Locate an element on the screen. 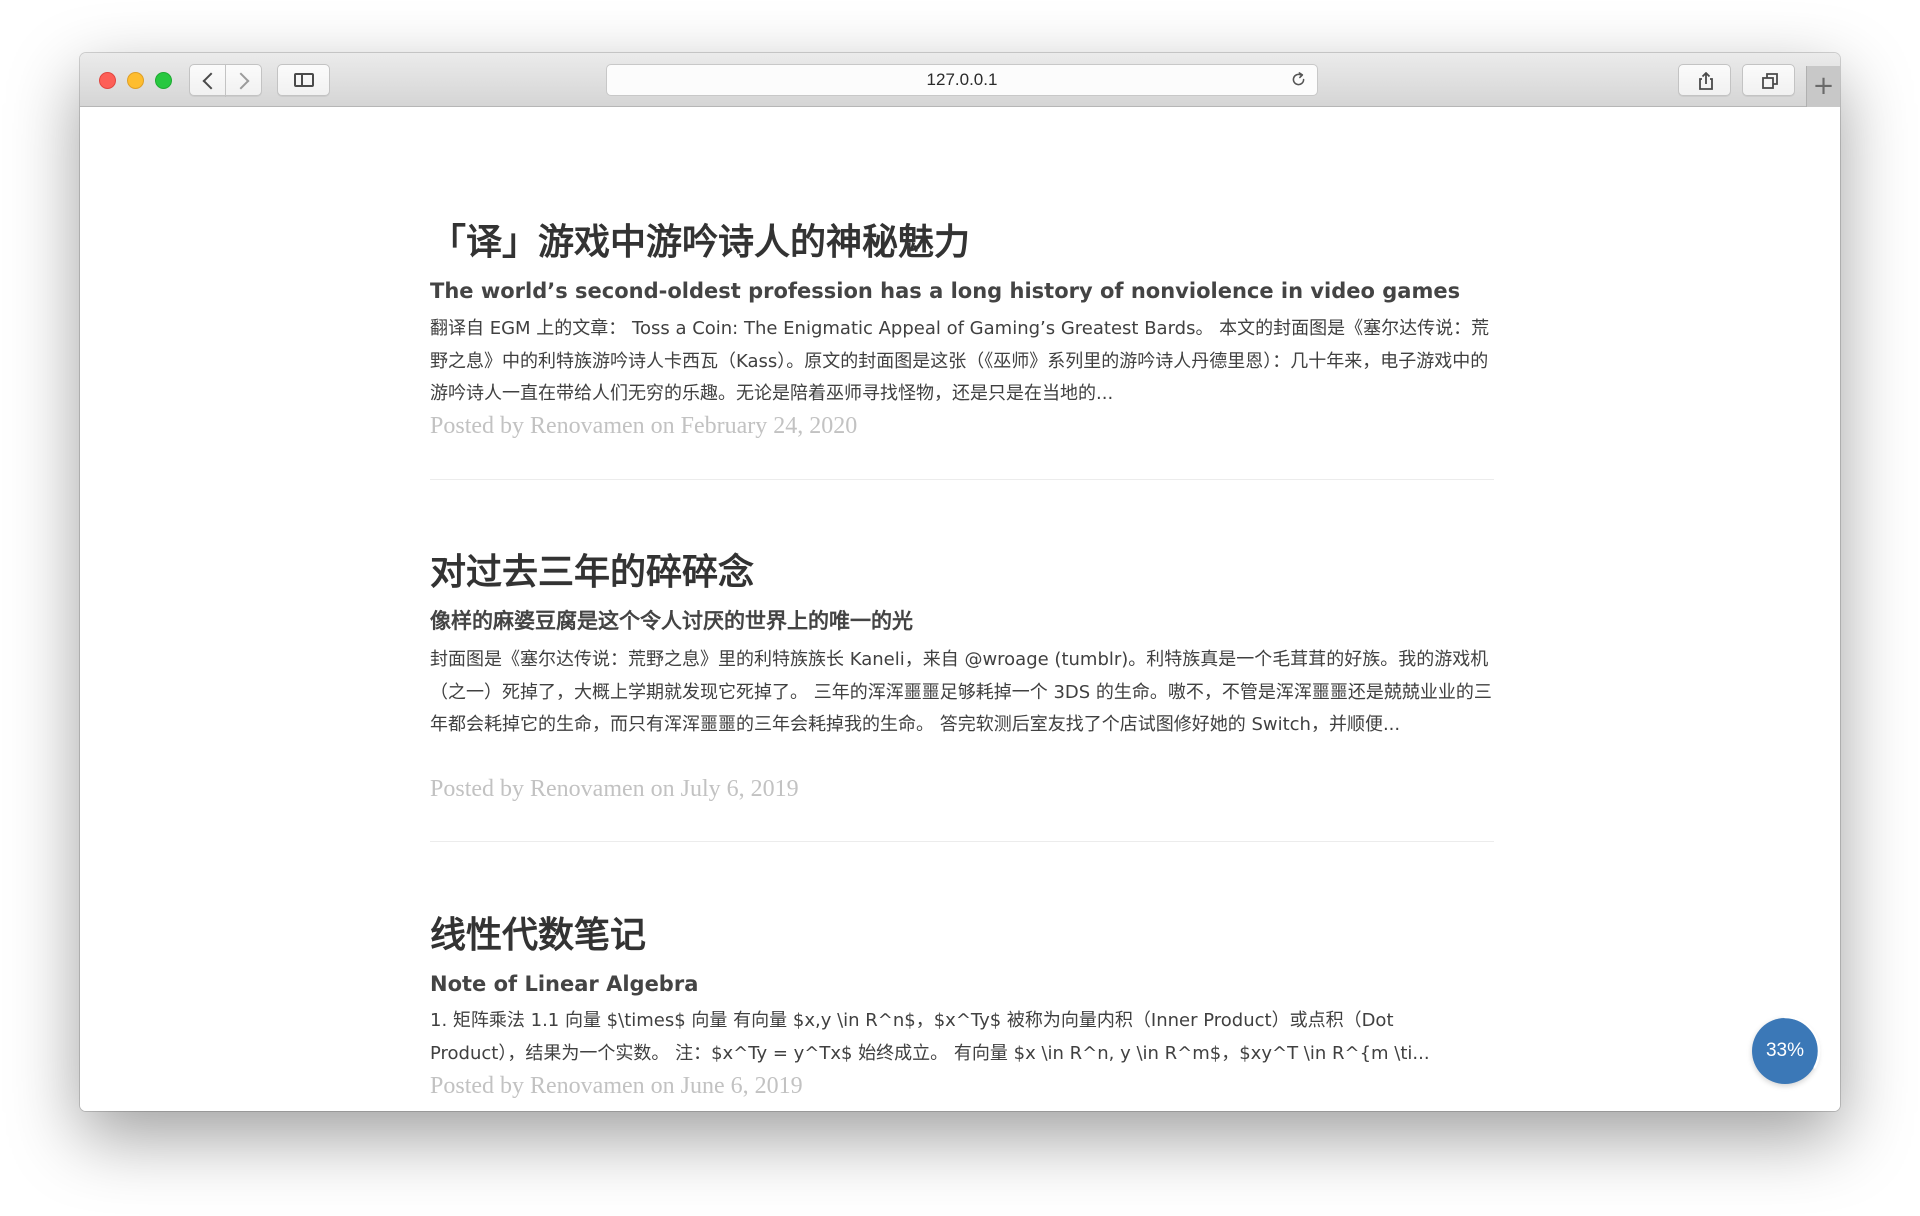  zoom-window-button is located at coordinates (163, 80).